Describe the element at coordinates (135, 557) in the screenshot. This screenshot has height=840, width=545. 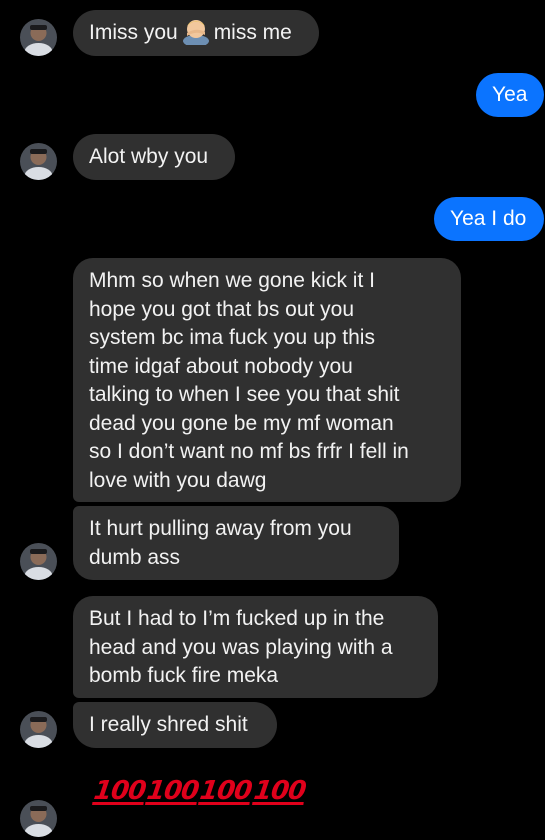
I see `message-line: dumb ass` at that location.